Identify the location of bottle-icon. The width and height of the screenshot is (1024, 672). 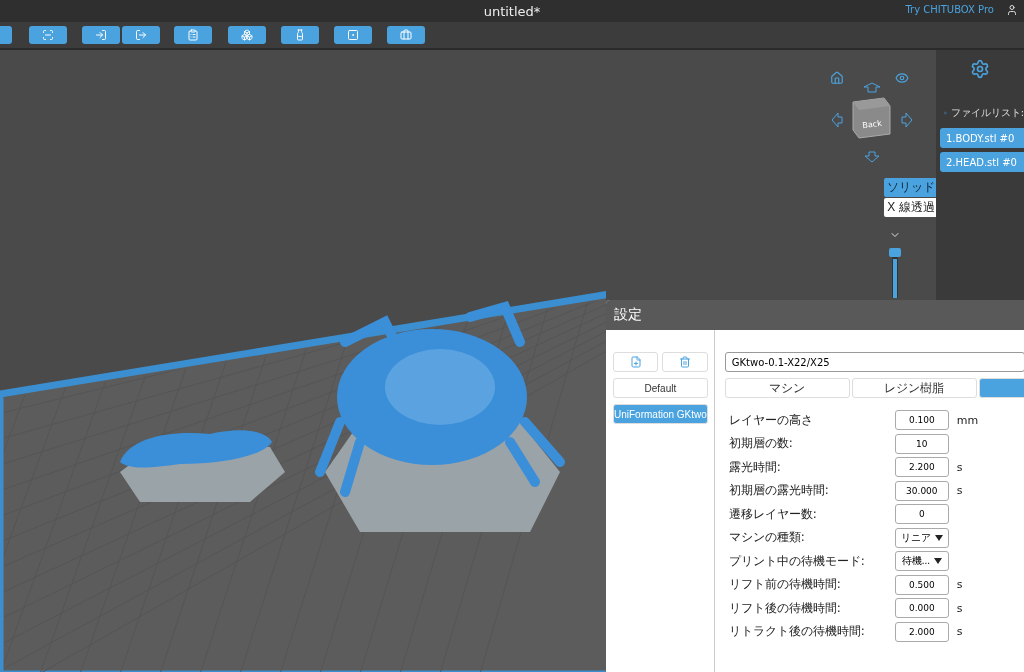
(300, 35).